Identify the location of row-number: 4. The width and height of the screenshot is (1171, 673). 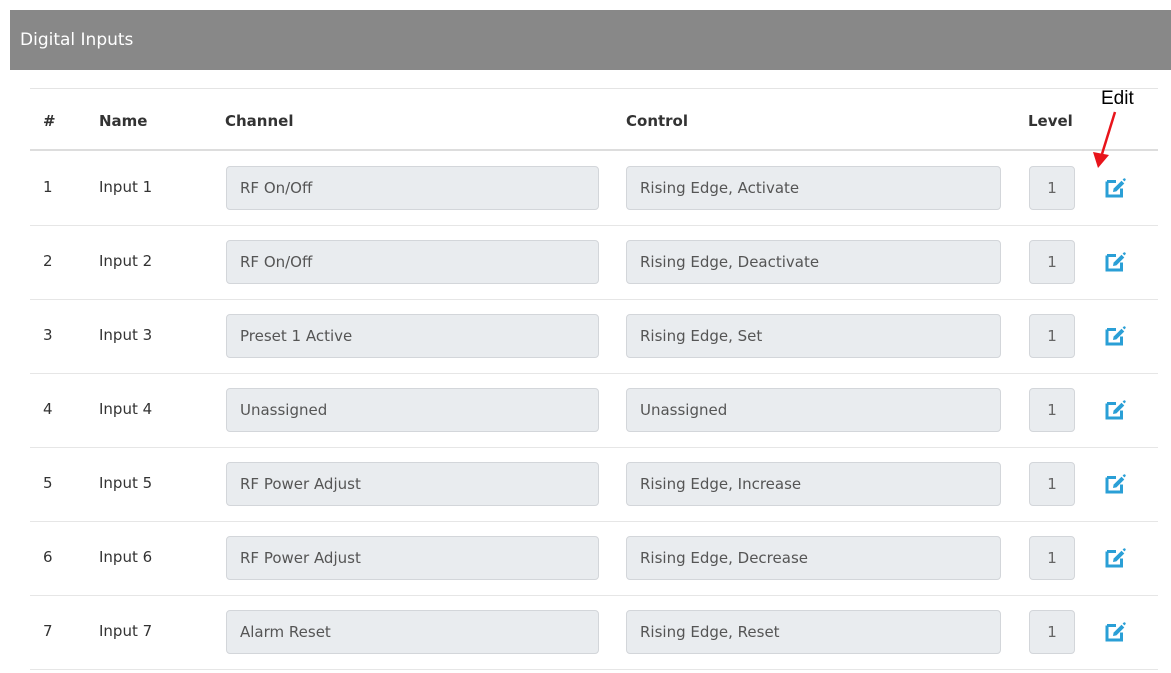
(48, 409).